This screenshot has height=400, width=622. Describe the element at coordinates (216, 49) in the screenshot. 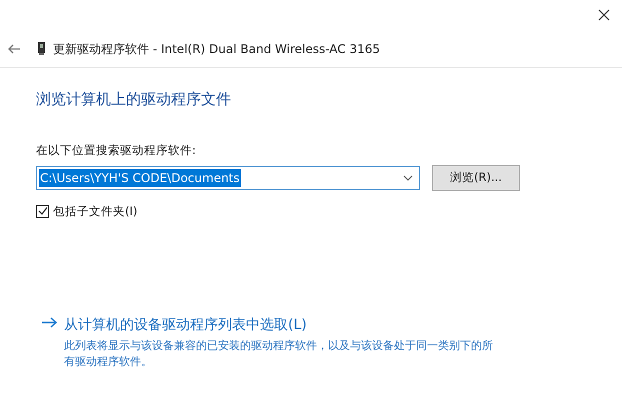

I see `window-title: 更新驱动程序软件 - Intel(R) Dual Band Wireless-AC 3165` at that location.